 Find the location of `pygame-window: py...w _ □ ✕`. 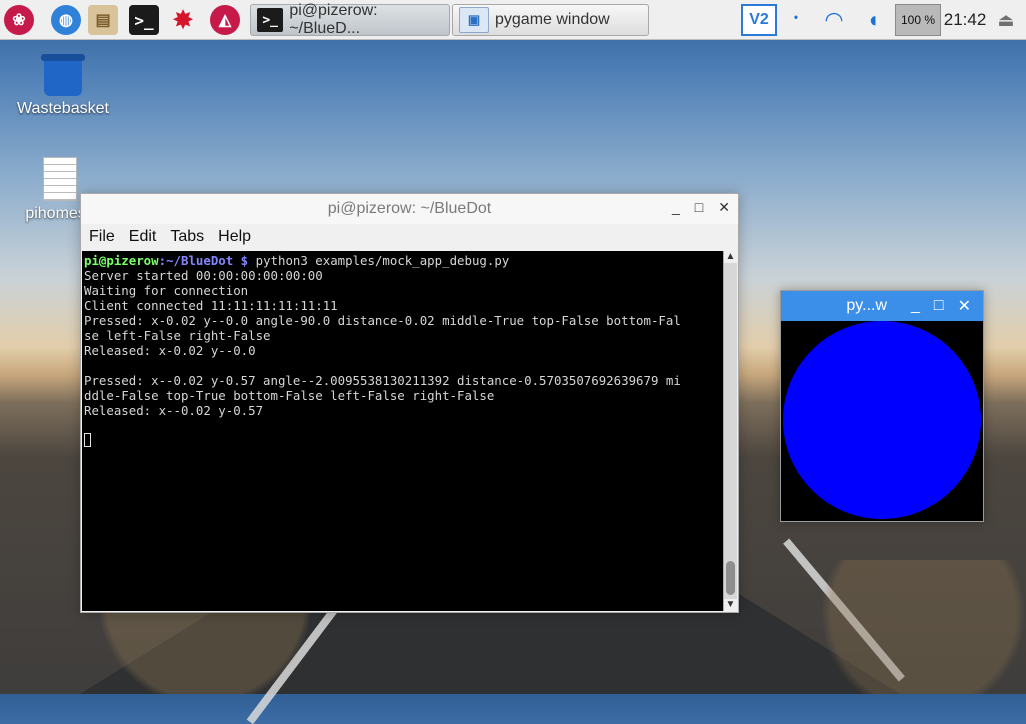

pygame-window: py...w _ □ ✕ is located at coordinates (882, 406).